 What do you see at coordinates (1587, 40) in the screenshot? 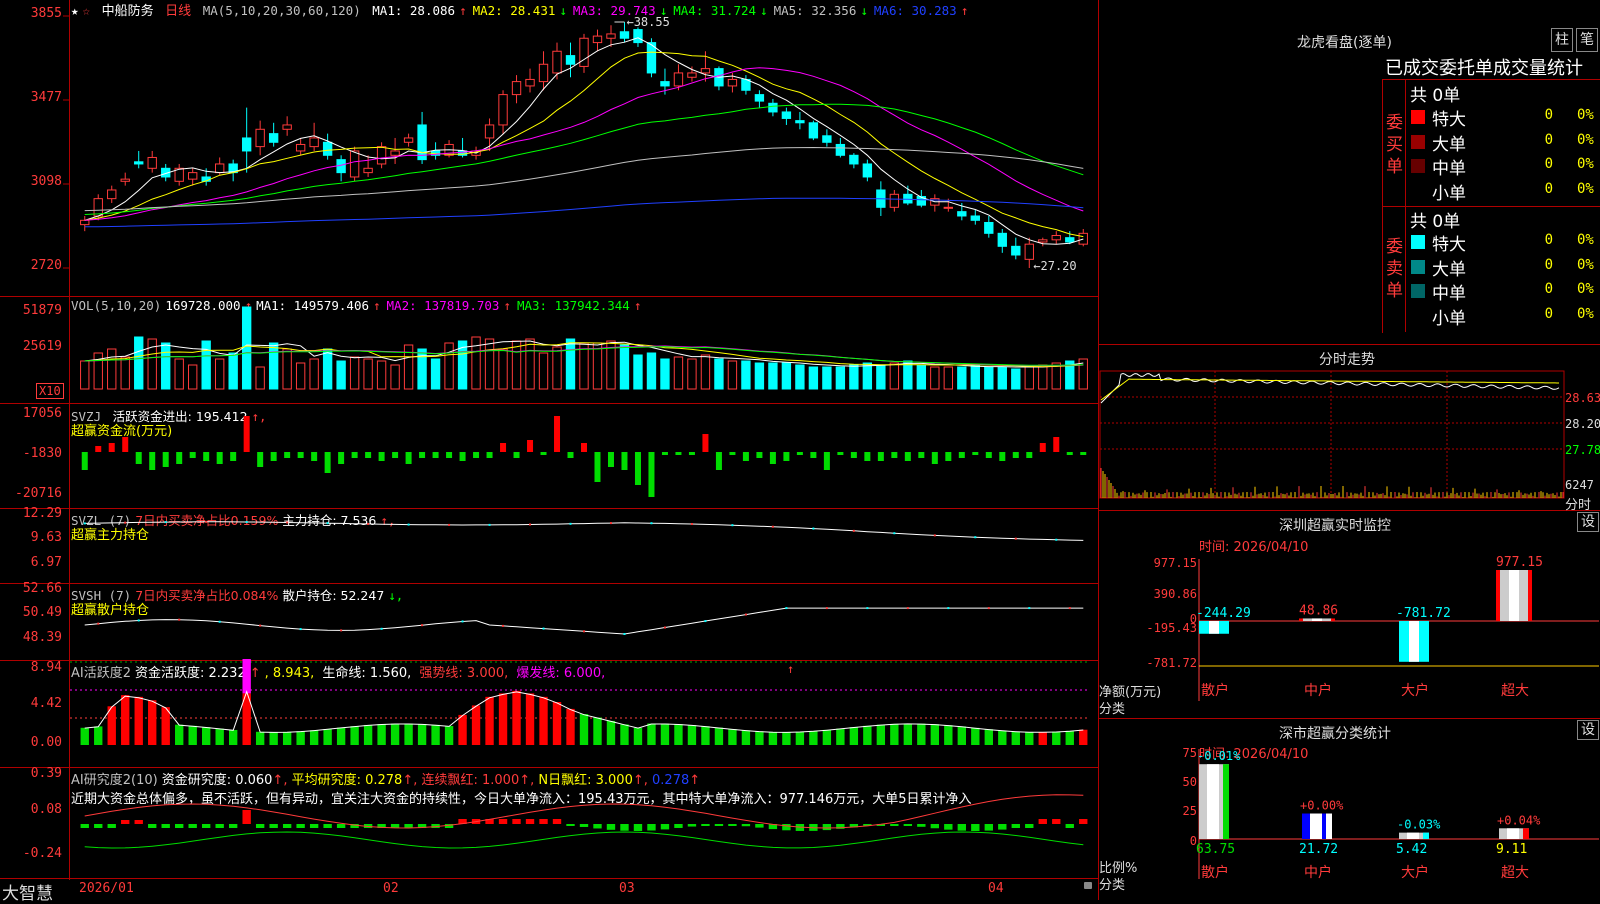
I see `tick-mode-button: 笔` at bounding box center [1587, 40].